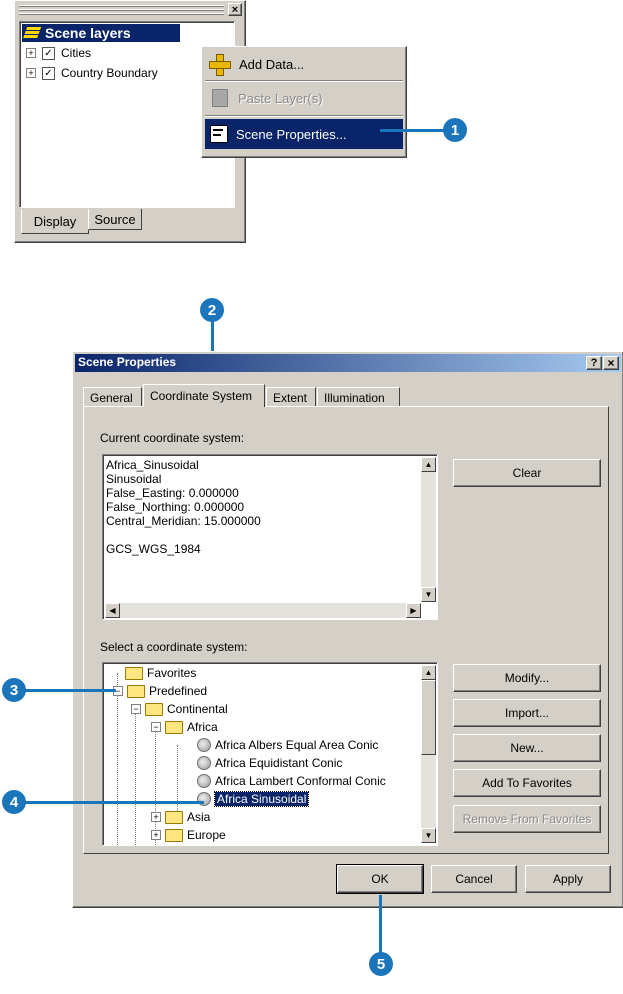 Image resolution: width=623 pixels, height=994 pixels. What do you see at coordinates (172, 673) in the screenshot?
I see `tree-node-label: Favorites` at bounding box center [172, 673].